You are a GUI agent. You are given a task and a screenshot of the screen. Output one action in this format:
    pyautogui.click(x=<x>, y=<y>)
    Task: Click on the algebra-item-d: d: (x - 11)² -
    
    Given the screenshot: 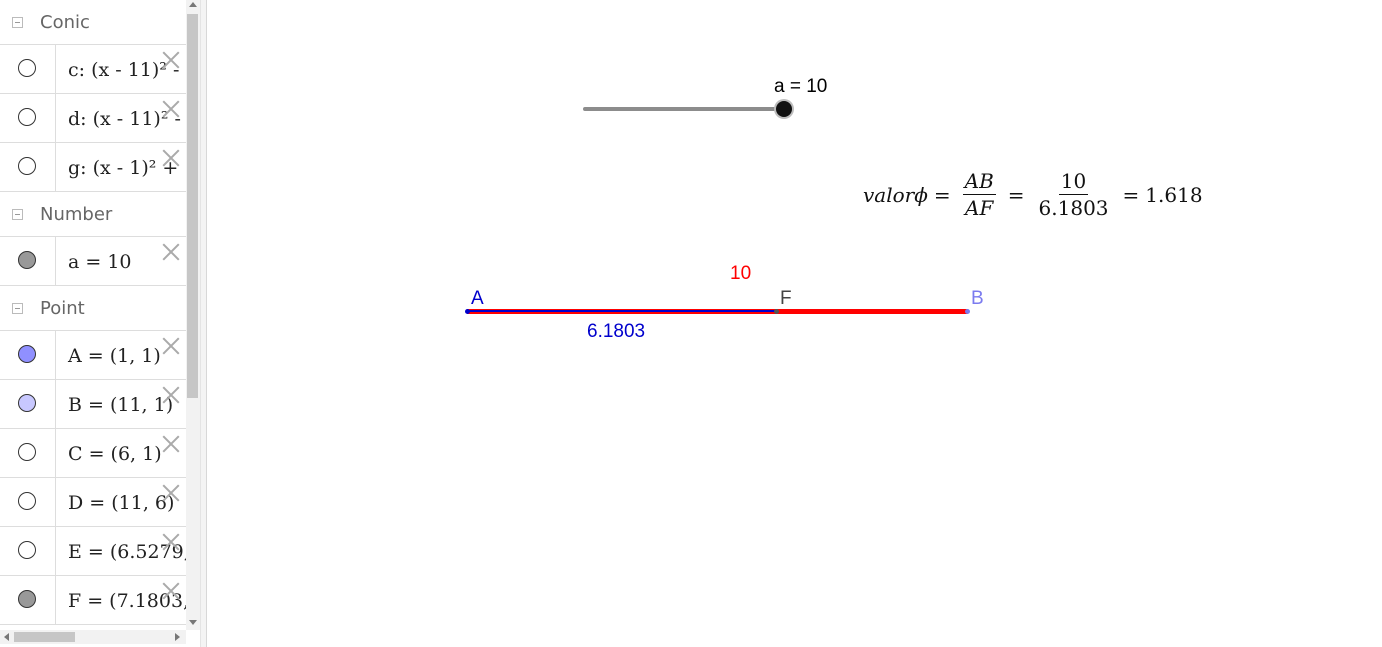 What is the action you would take?
    pyautogui.click(x=93, y=118)
    